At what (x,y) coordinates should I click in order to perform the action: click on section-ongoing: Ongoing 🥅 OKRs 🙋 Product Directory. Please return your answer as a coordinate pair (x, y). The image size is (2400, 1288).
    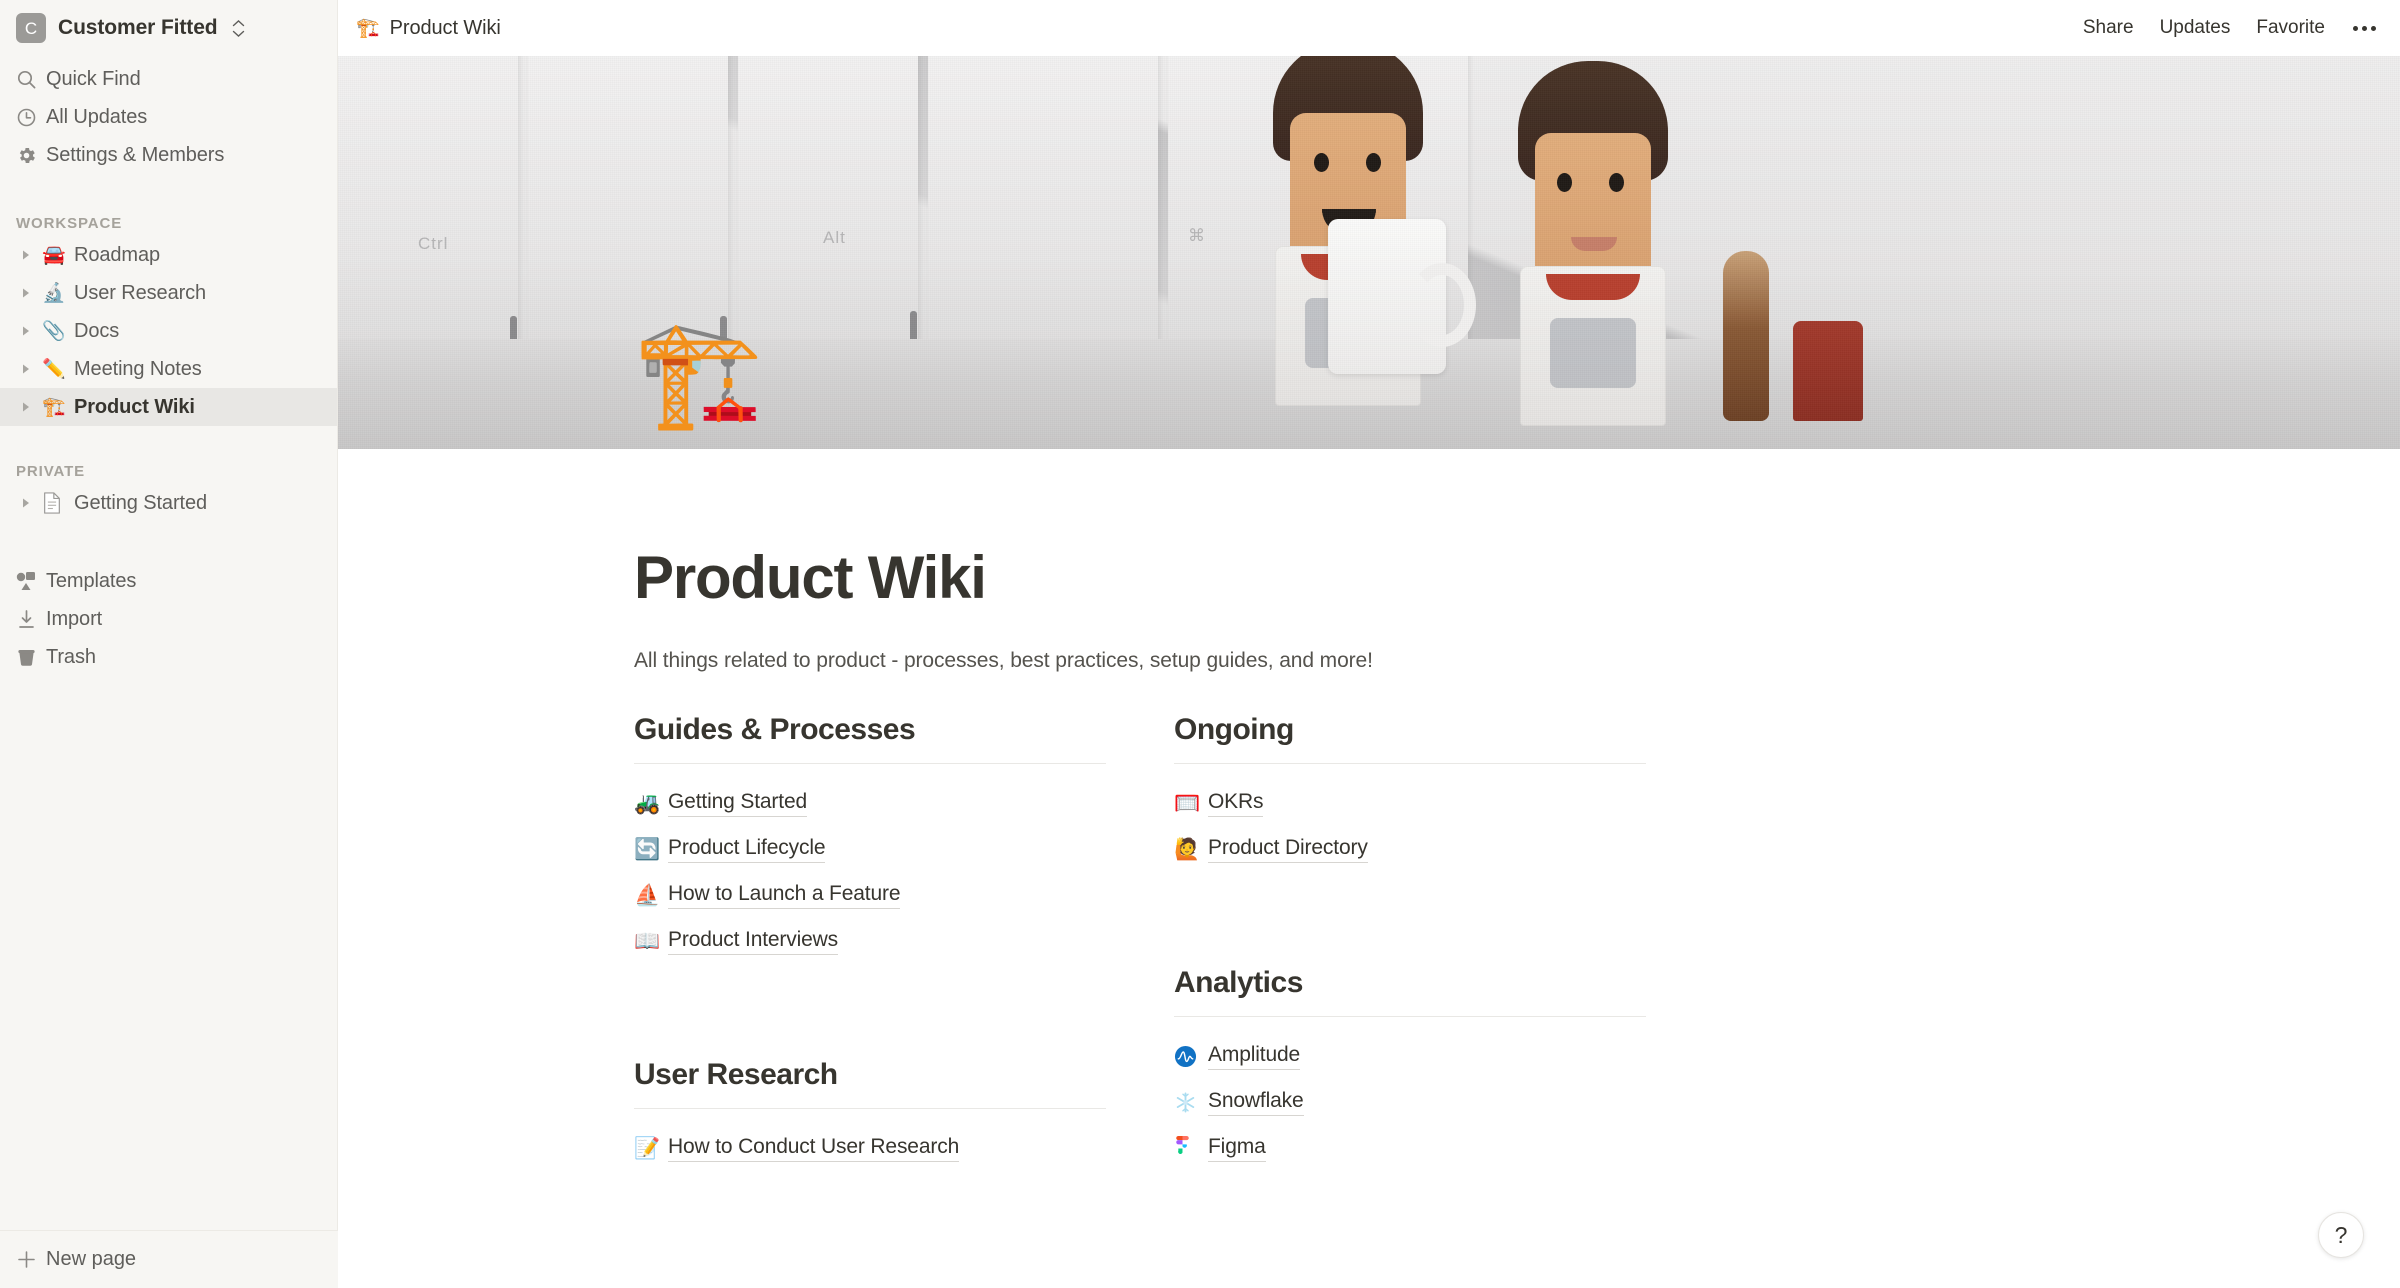
    Looking at the image, I should click on (1639, 792).